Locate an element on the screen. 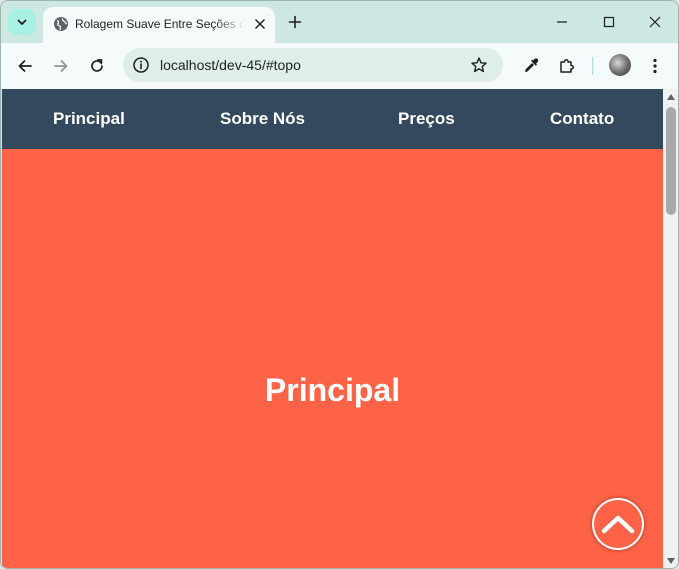 Image resolution: width=679 pixels, height=569 pixels. tab-close-button is located at coordinates (260, 24).